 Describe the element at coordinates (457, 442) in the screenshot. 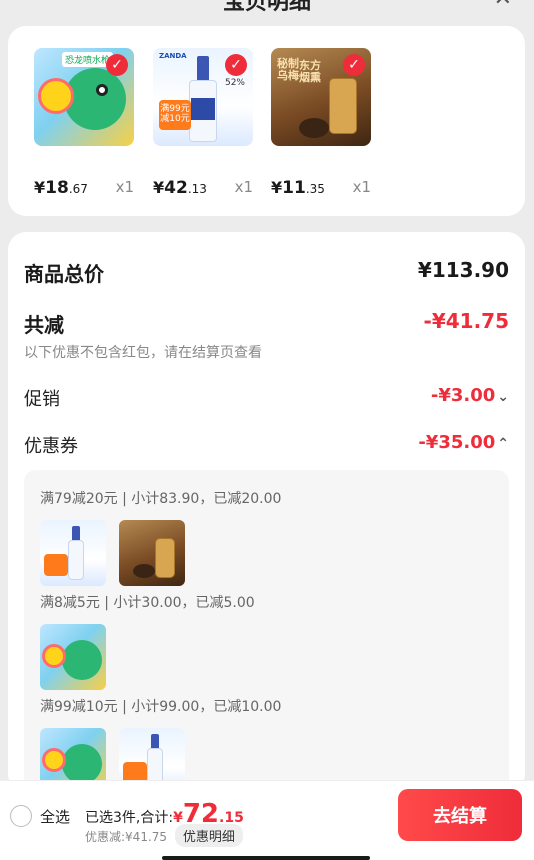

I see `coupon-value: -¥35.00` at that location.